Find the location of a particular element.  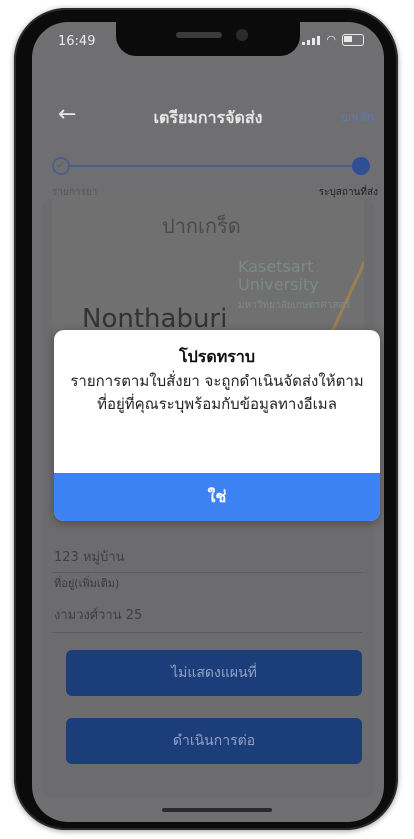

extra-address-field: งามวงศ์วาน 25 is located at coordinates (207, 612).